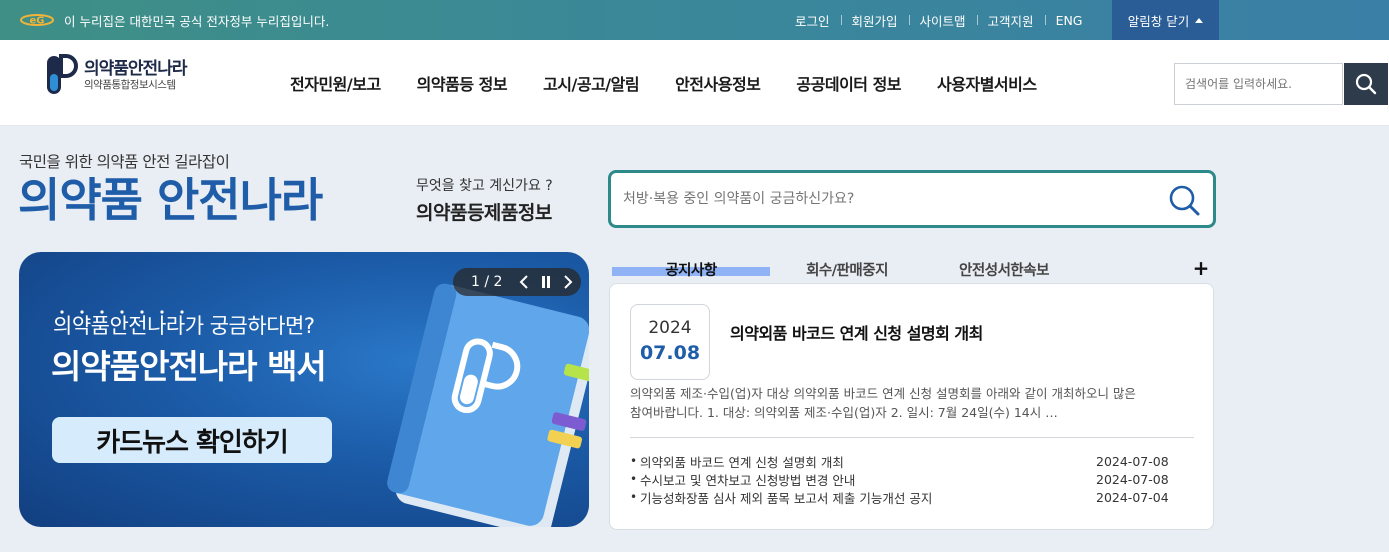  I want to click on list-item: • 의약외품 바코드 연계 신청 설명회 개최 2024-07-08, so click(900, 461).